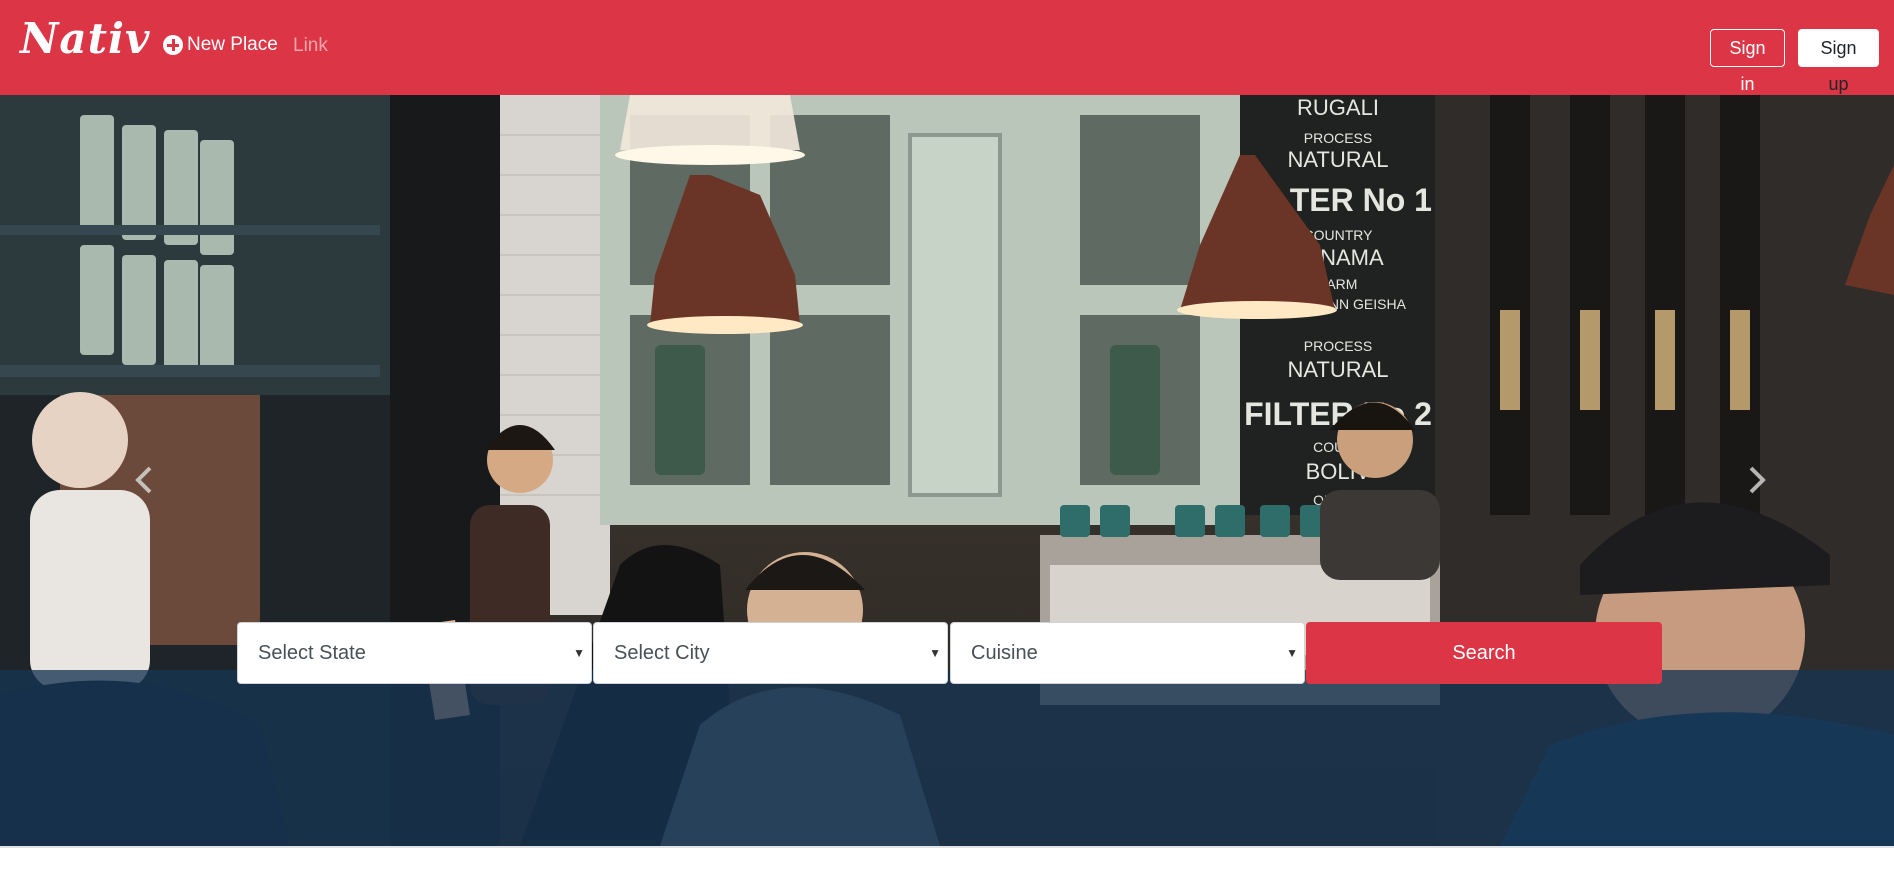 The height and width of the screenshot is (883, 1894). I want to click on carousel-next-button, so click(1756, 480).